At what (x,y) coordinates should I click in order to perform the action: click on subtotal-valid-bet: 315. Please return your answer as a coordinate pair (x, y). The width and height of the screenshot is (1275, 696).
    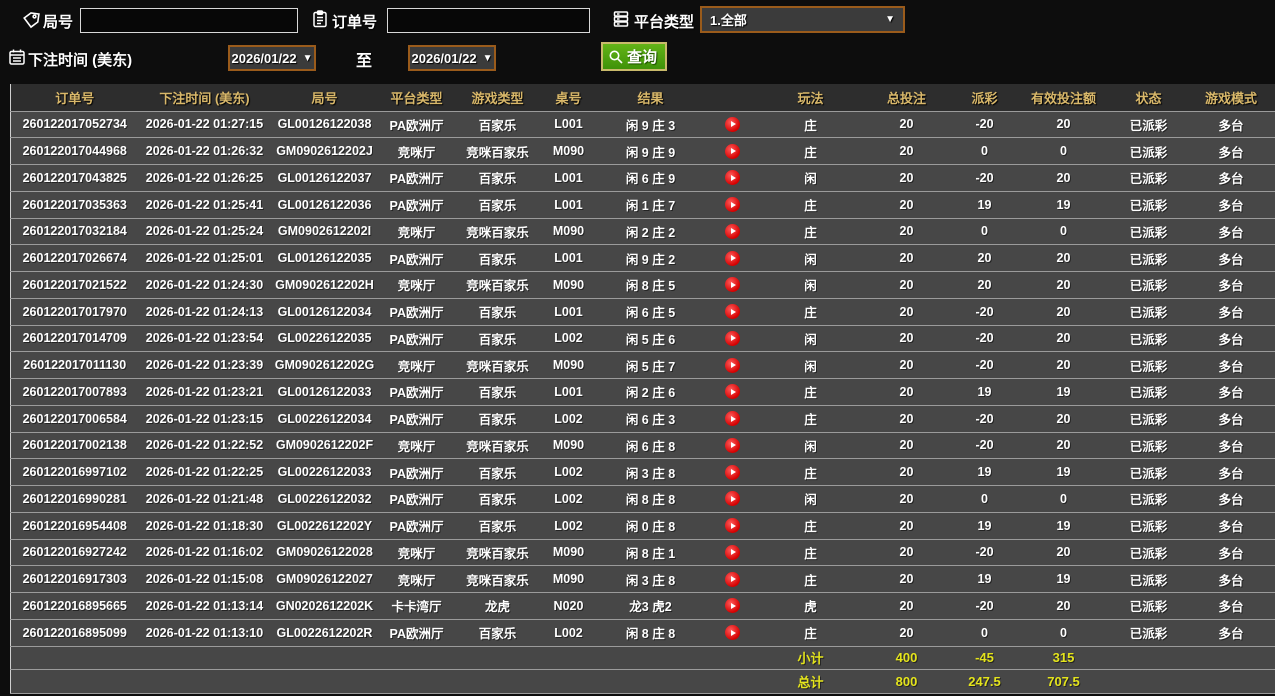
    Looking at the image, I should click on (1063, 657).